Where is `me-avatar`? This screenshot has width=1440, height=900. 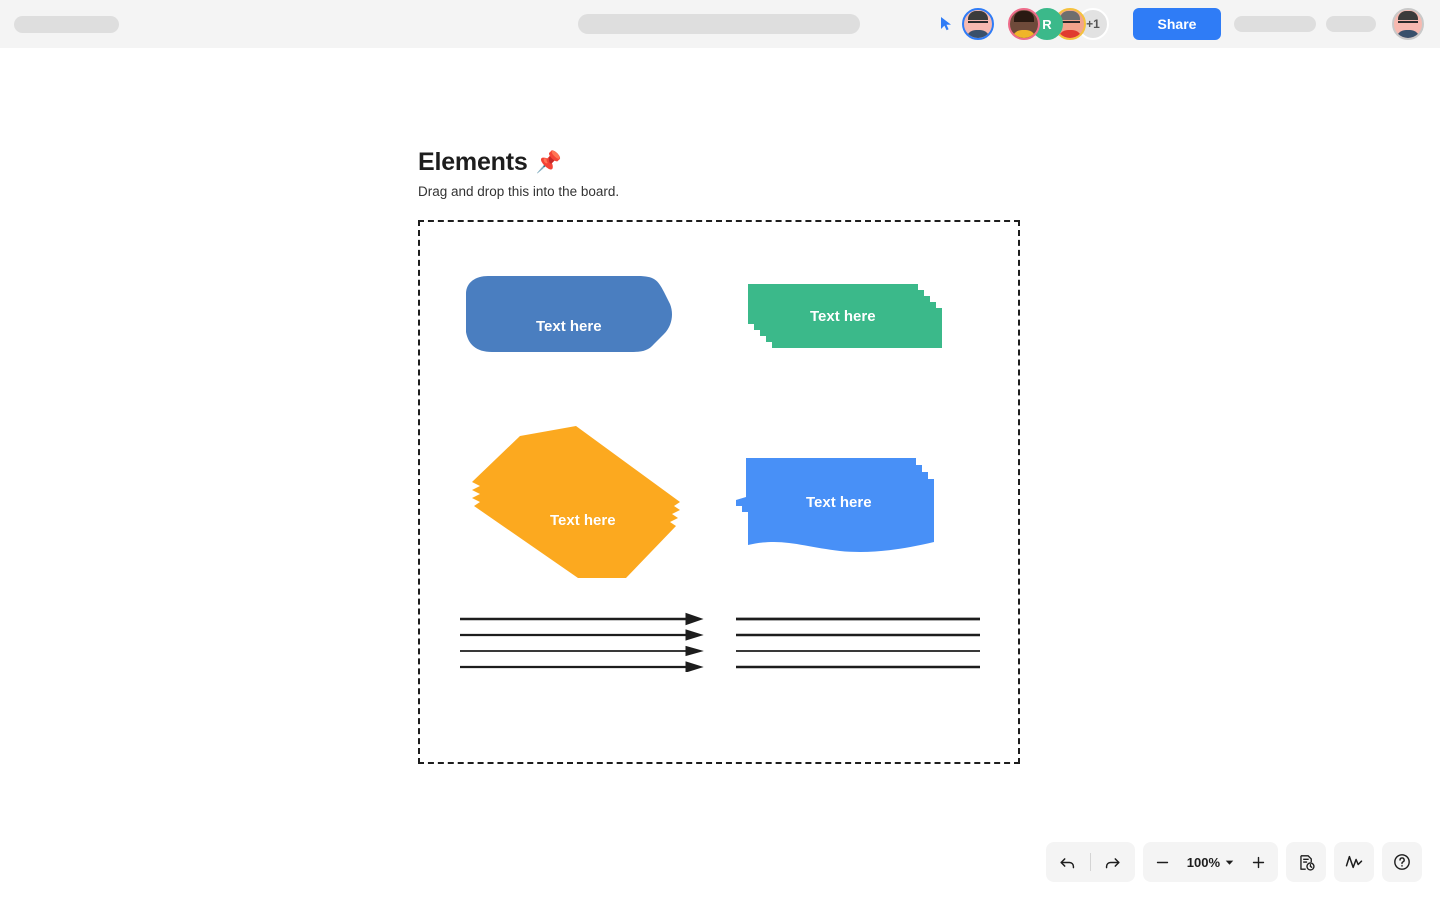 me-avatar is located at coordinates (978, 24).